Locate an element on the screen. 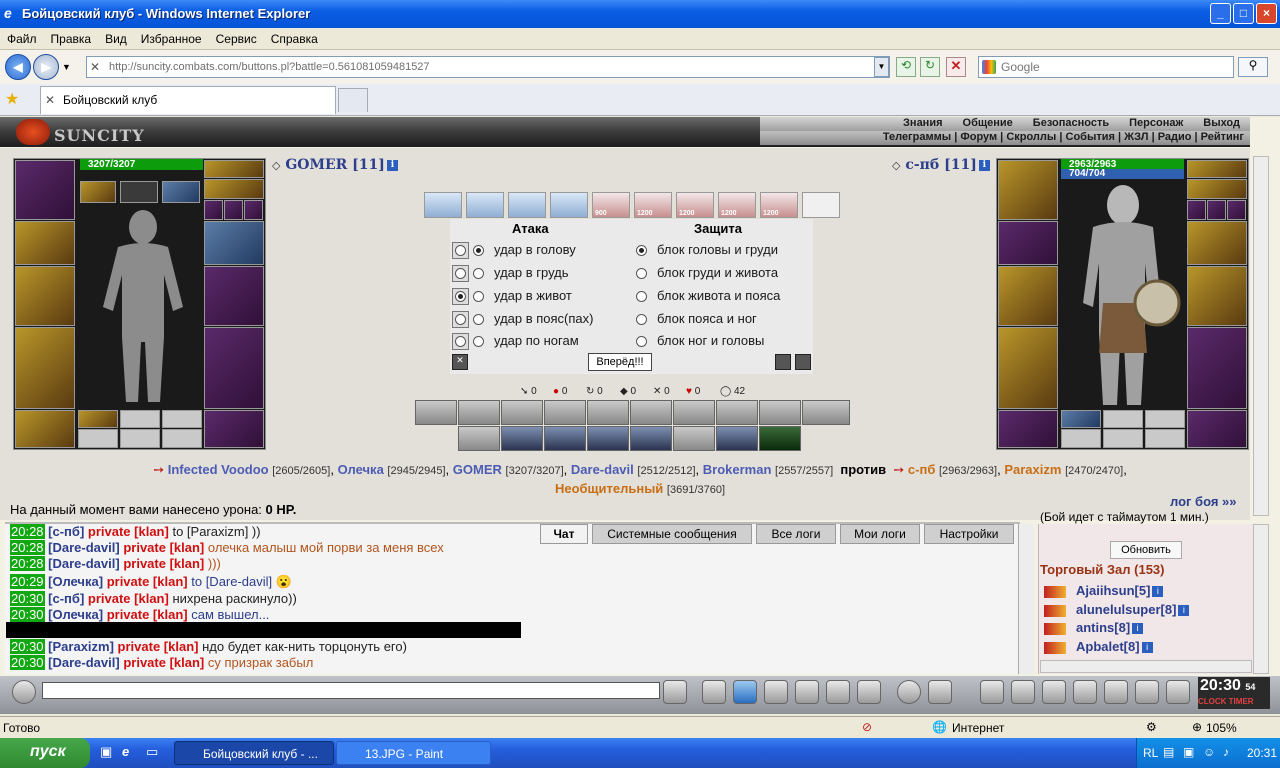  armor-slot is located at coordinates (45, 368).